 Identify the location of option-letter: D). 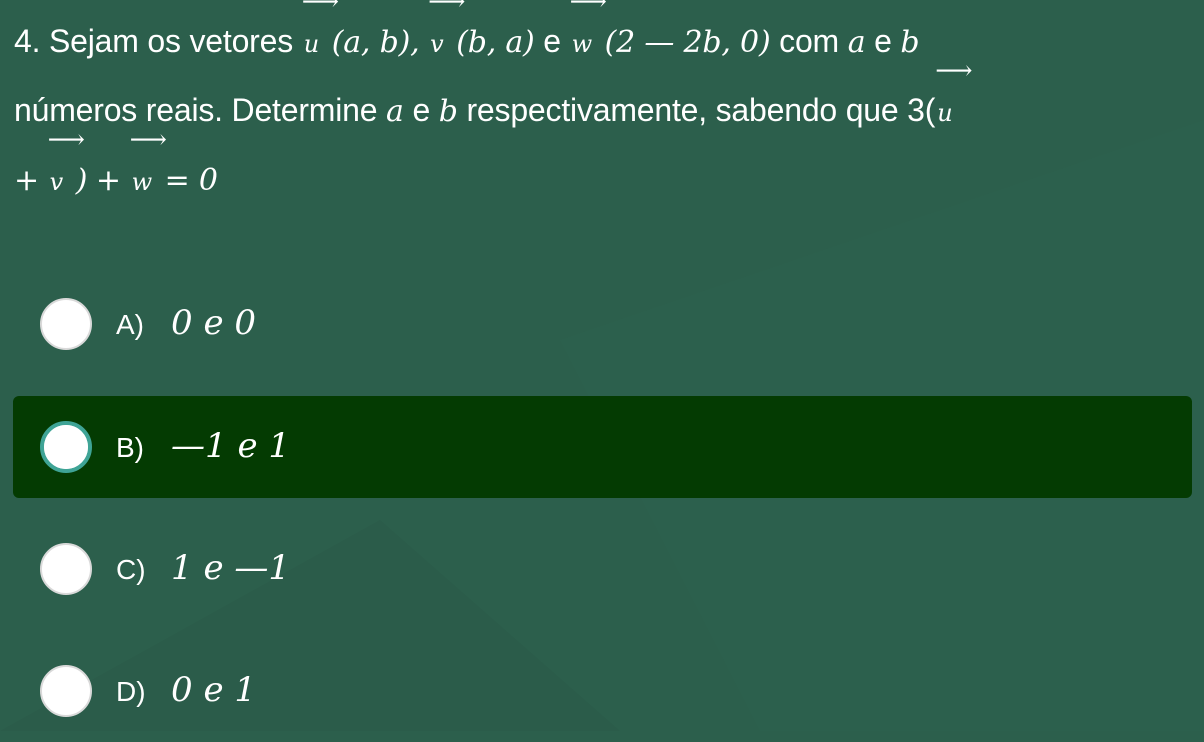
(131, 691).